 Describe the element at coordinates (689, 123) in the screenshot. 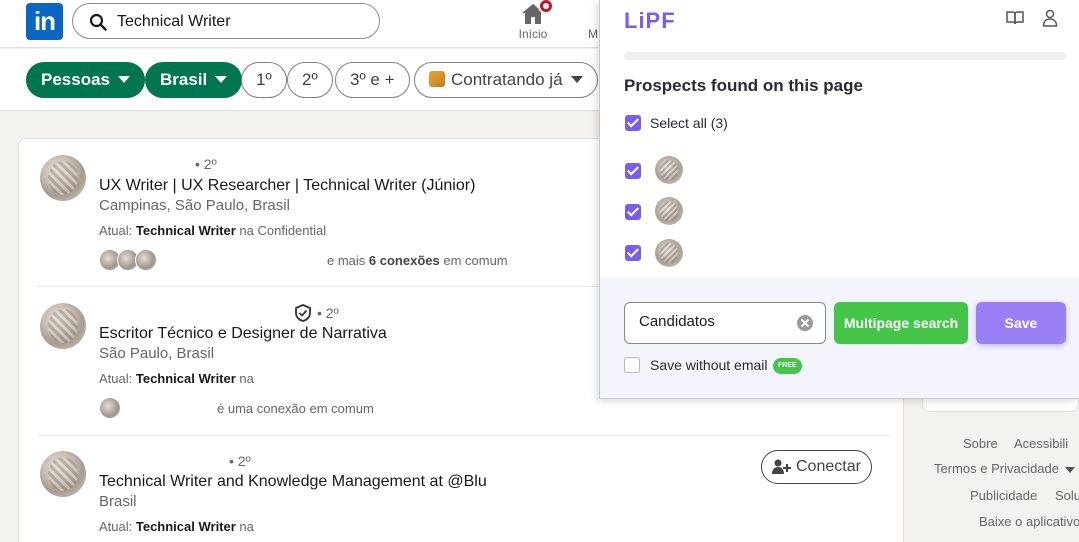

I see `select-all-label: Select all (3)` at that location.